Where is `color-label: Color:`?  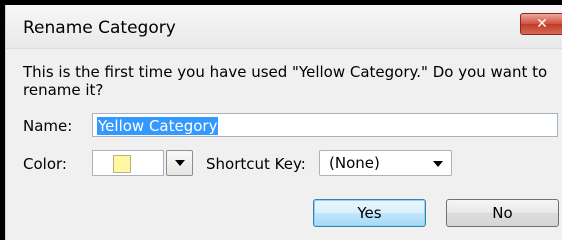 color-label: Color: is located at coordinates (45, 164).